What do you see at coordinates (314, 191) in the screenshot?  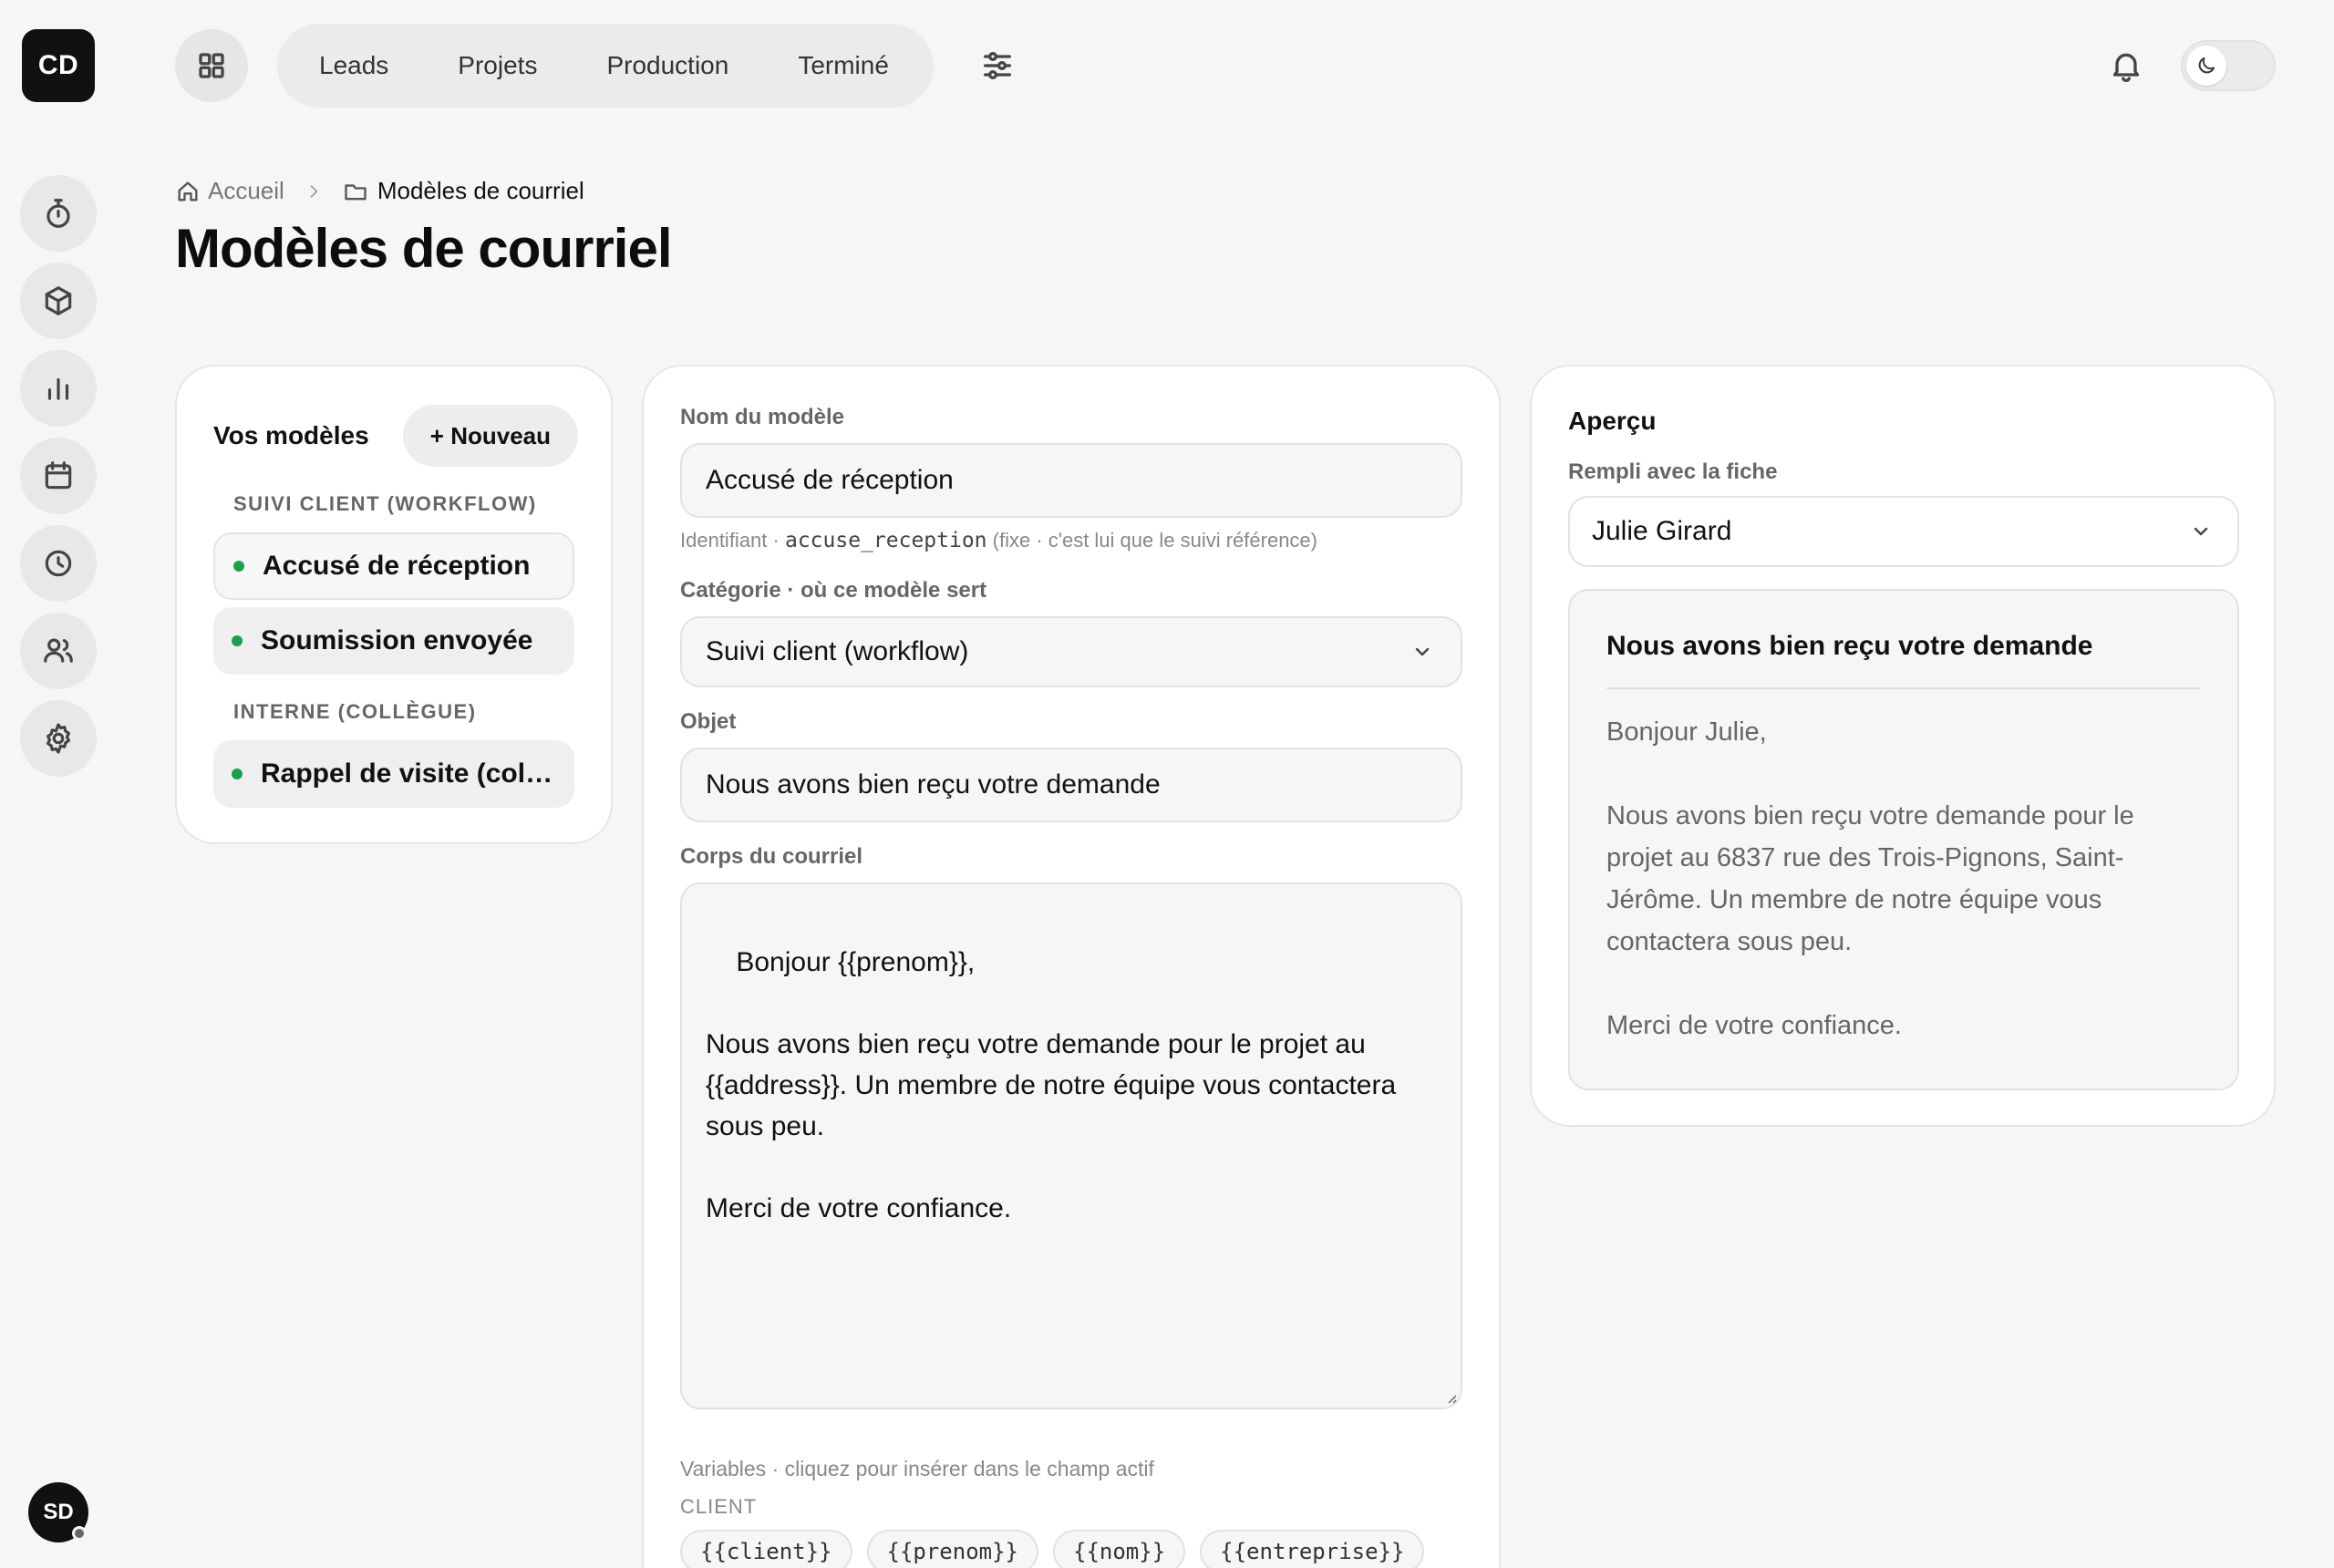 I see `chevron-right-icon` at bounding box center [314, 191].